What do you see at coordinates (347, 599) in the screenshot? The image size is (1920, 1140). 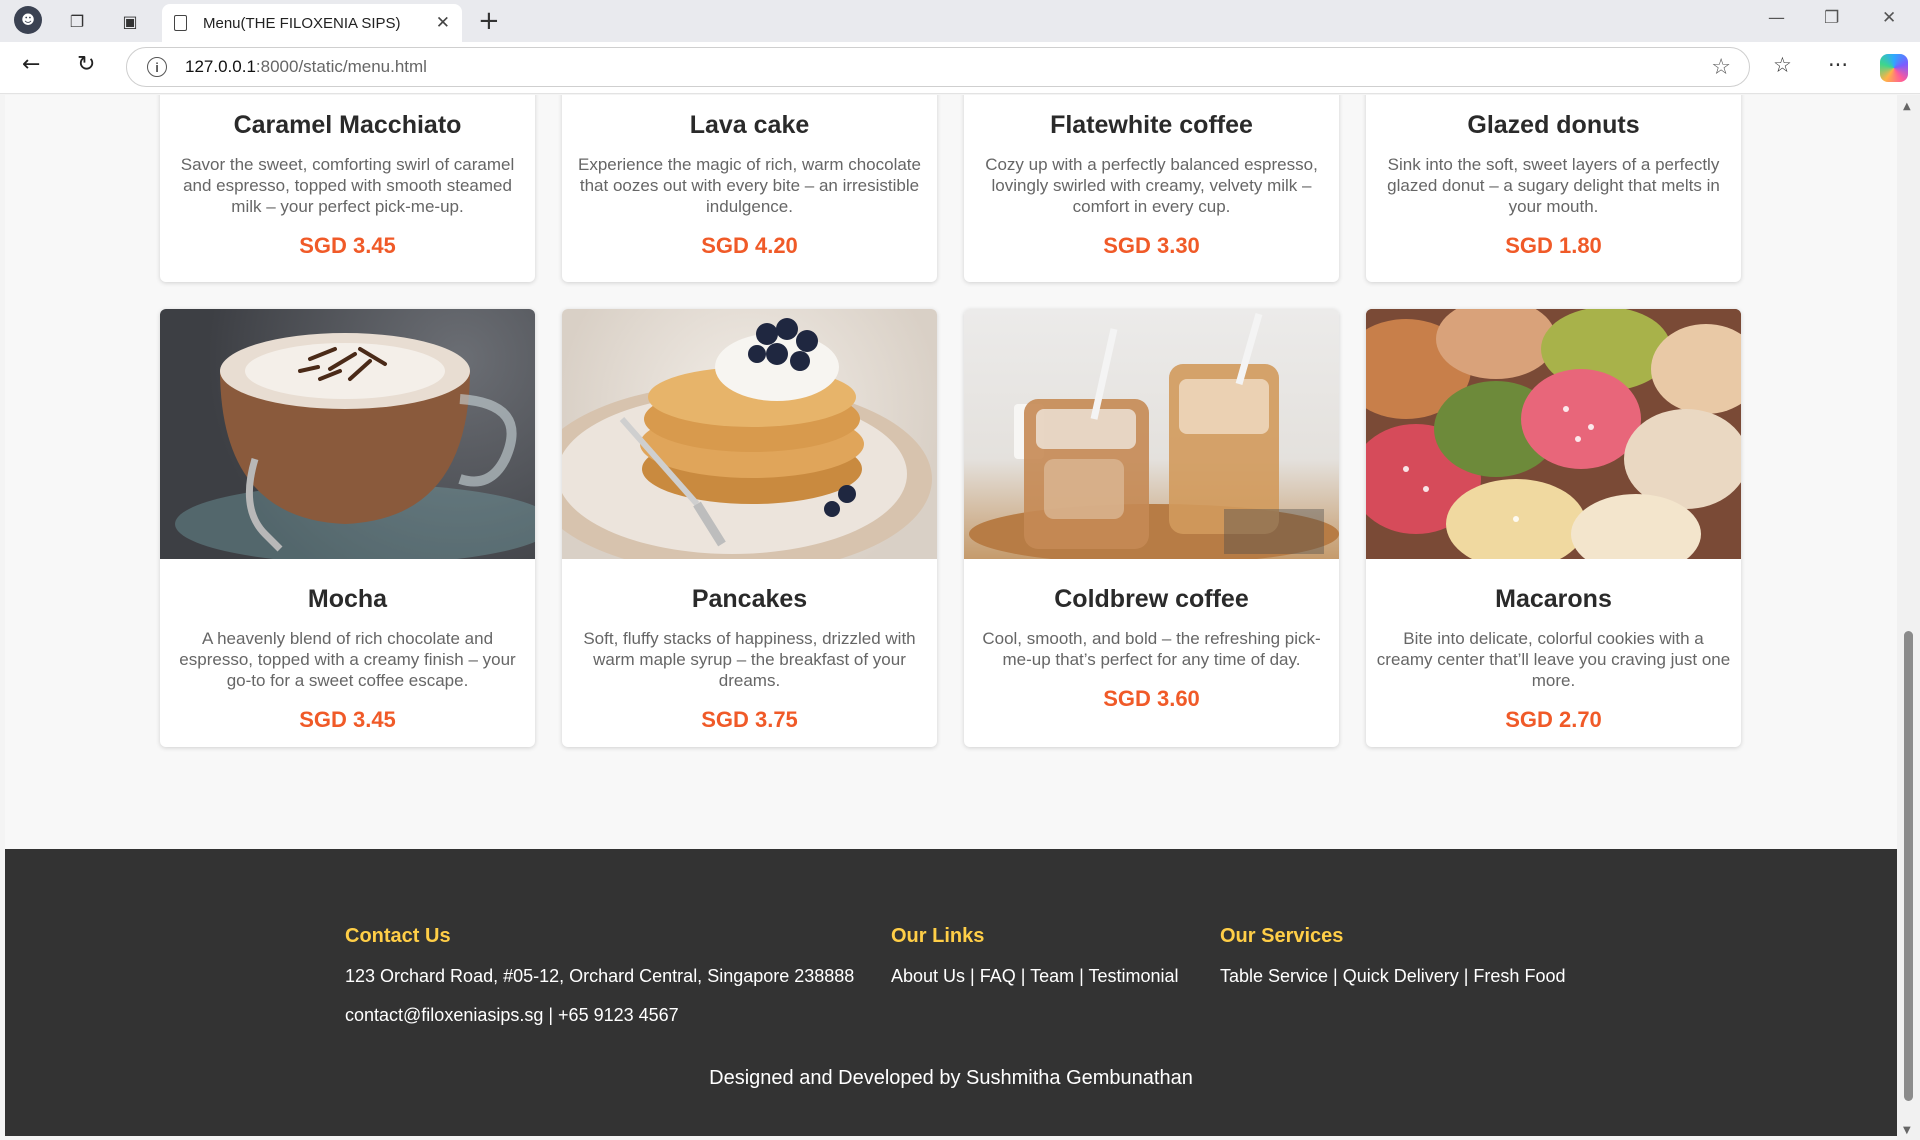 I see `item-name: Mocha` at bounding box center [347, 599].